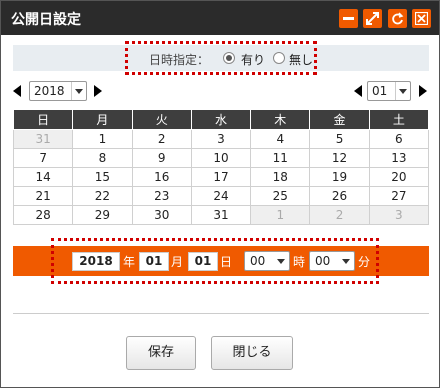 The height and width of the screenshot is (388, 440). What do you see at coordinates (280, 196) in the screenshot?
I see `calendar-day-cell: 25` at bounding box center [280, 196].